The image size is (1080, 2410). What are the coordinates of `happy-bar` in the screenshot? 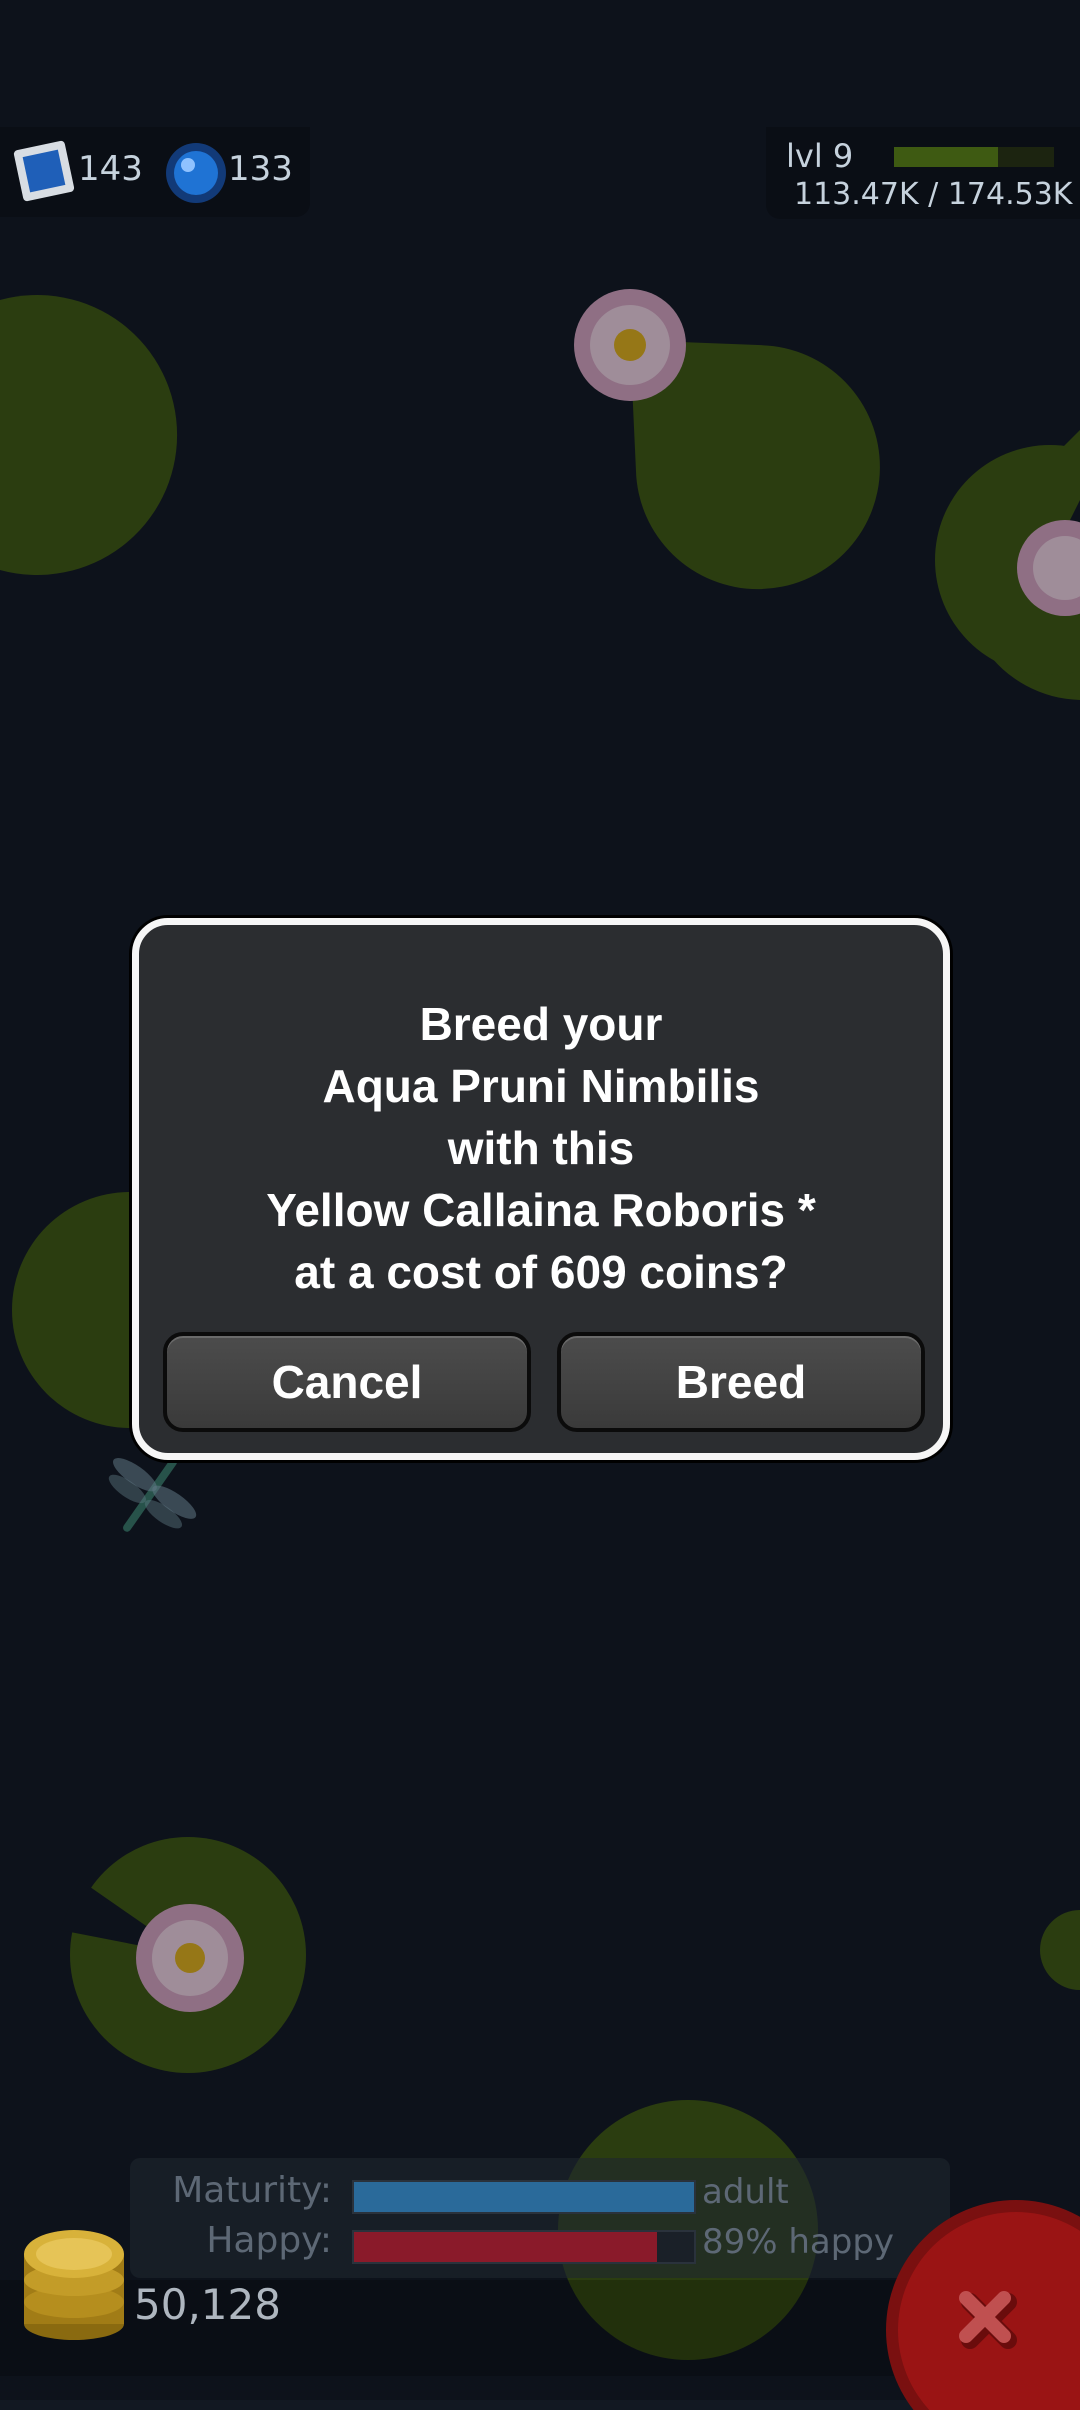 It's located at (524, 2247).